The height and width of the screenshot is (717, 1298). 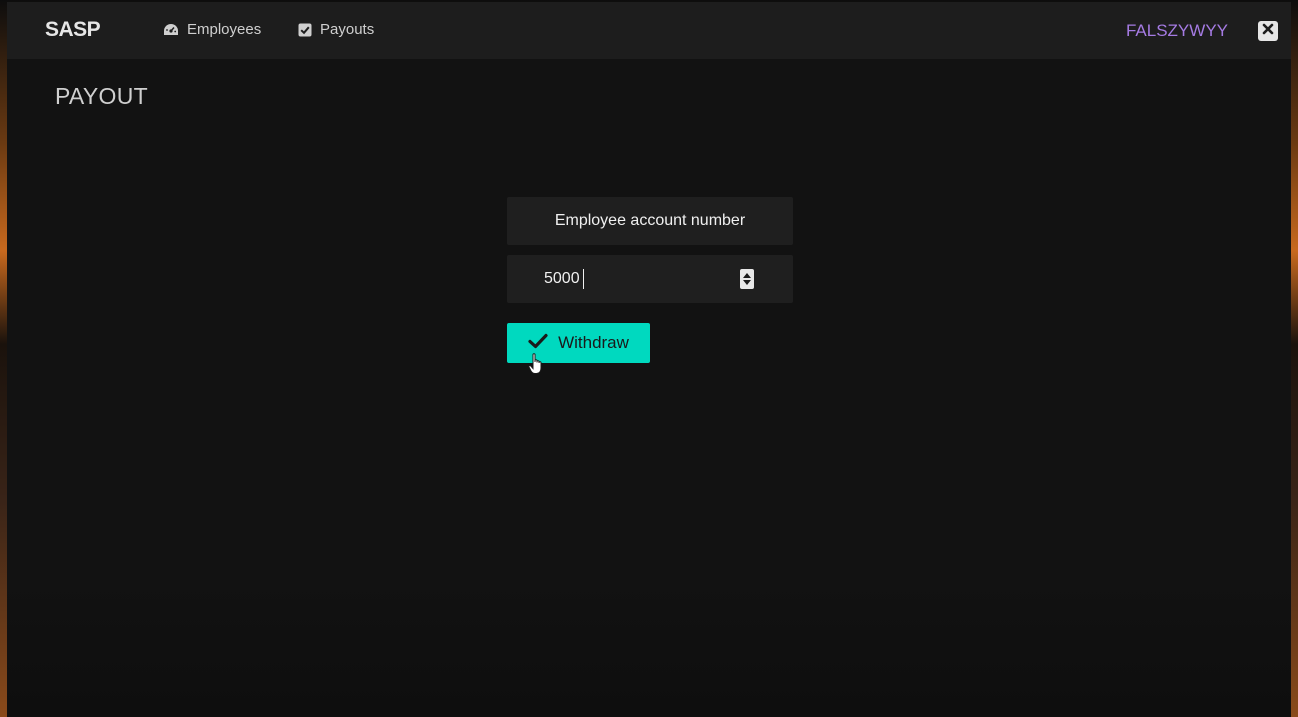 I want to click on stepper-up-icon, so click(x=747, y=275).